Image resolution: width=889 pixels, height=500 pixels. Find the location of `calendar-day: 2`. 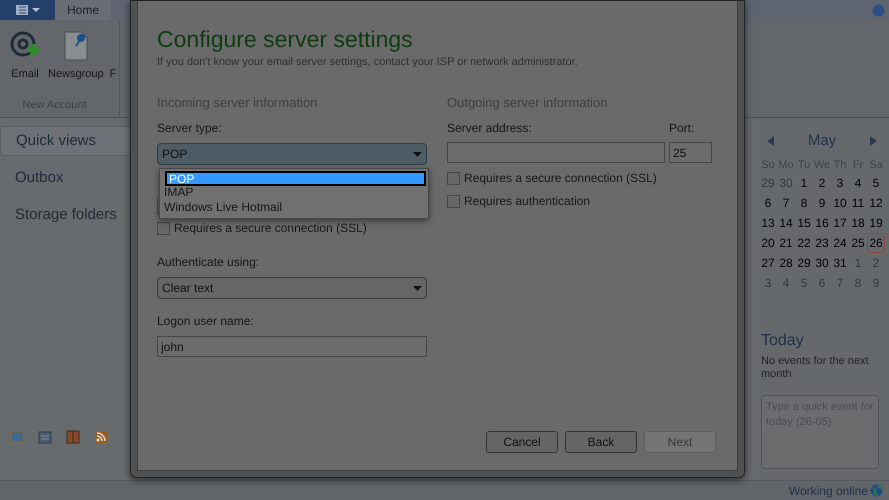

calendar-day: 2 is located at coordinates (822, 182).